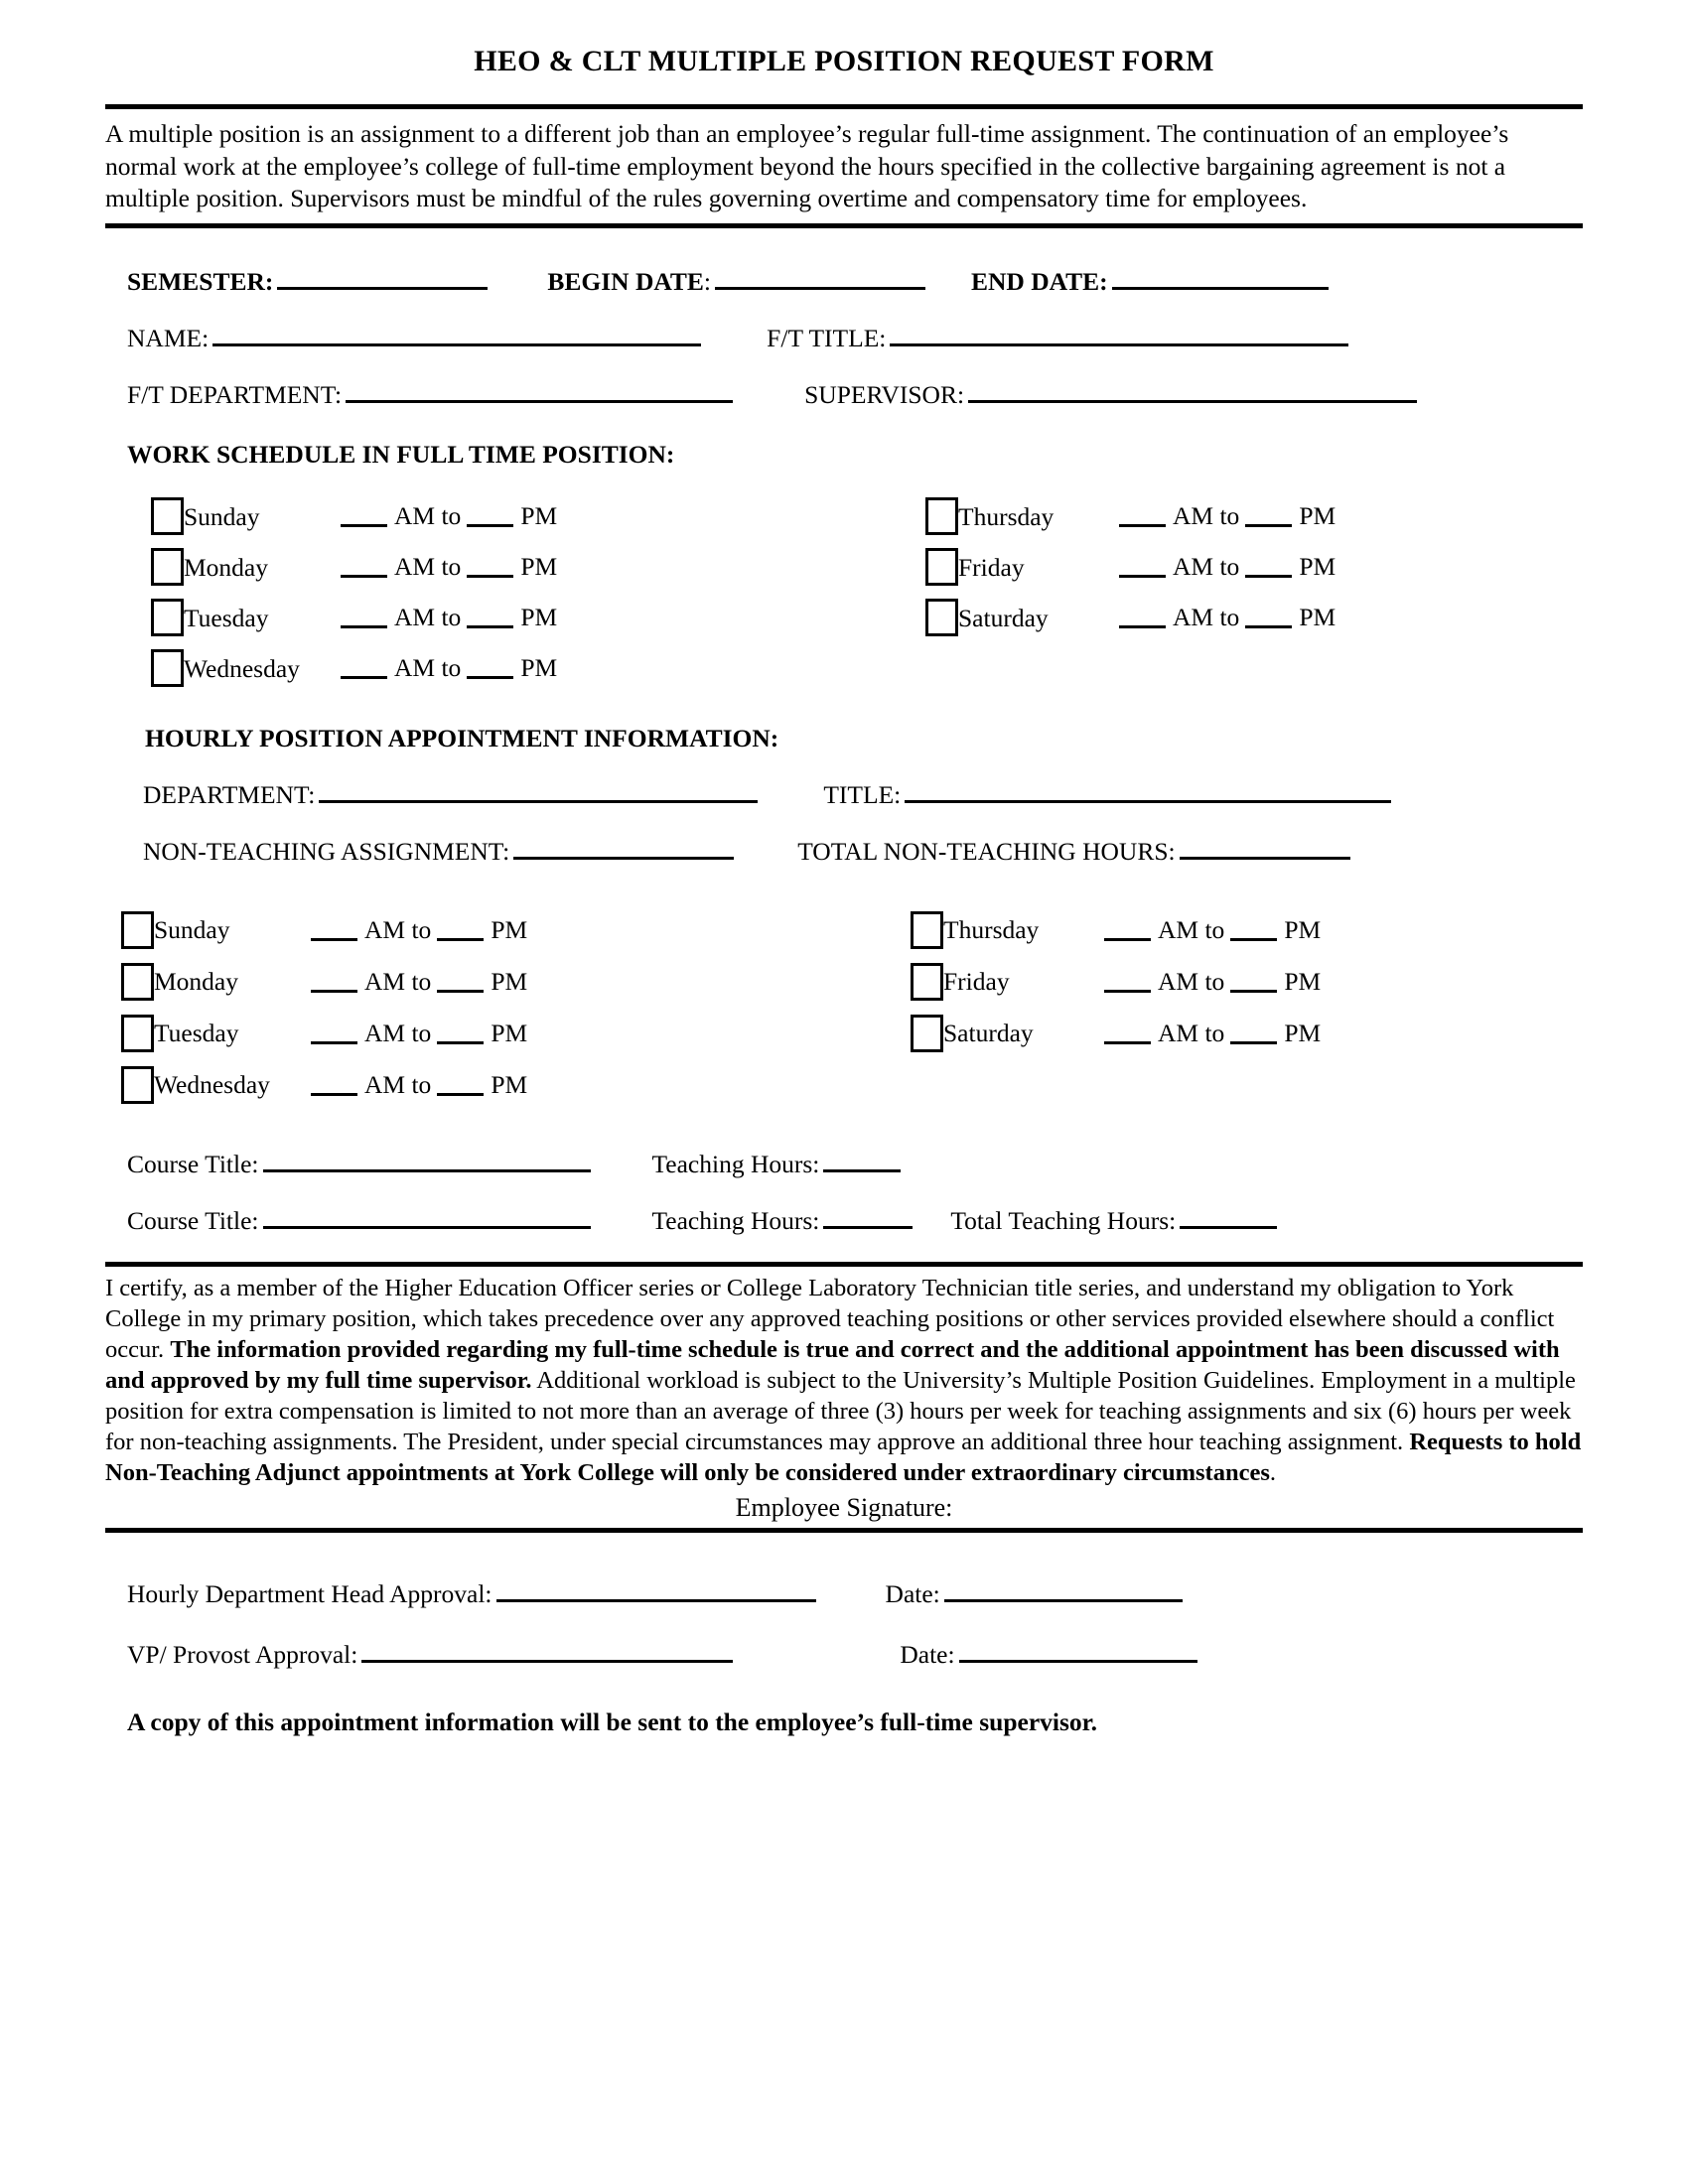  What do you see at coordinates (461, 930) in the screenshot?
I see `hourly-sunday-end-time` at bounding box center [461, 930].